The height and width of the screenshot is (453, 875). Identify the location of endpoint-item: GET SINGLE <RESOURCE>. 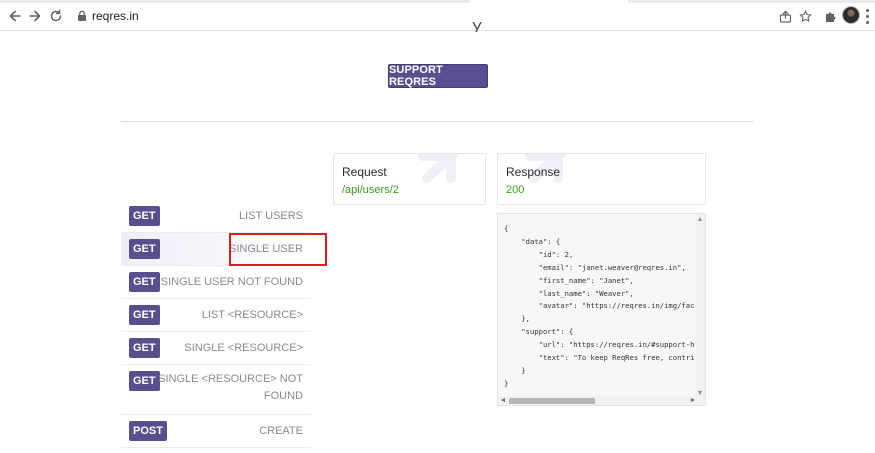
(216, 348).